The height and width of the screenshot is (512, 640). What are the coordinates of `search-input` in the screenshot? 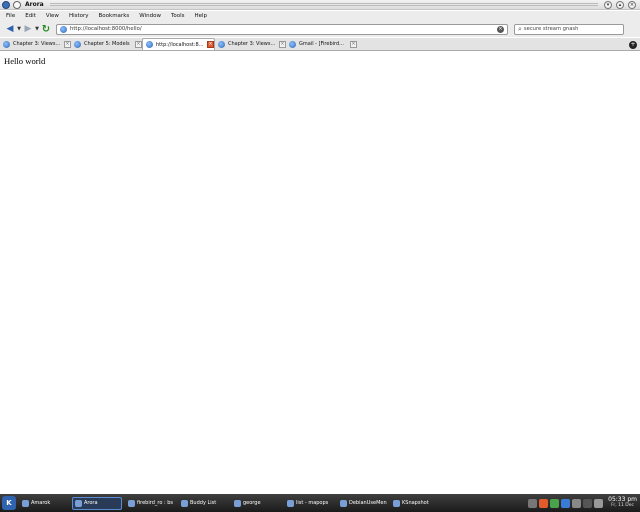 It's located at (571, 29).